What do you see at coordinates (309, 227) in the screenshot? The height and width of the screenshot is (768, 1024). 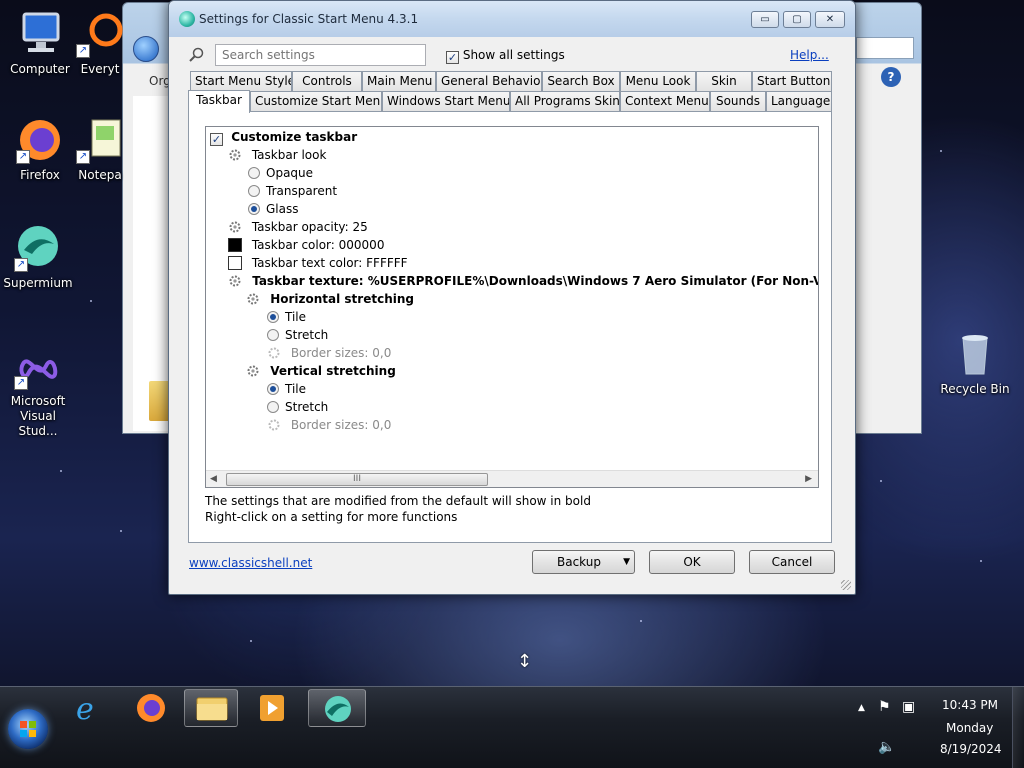 I see `setting-label: Taskbar opacity: 25` at bounding box center [309, 227].